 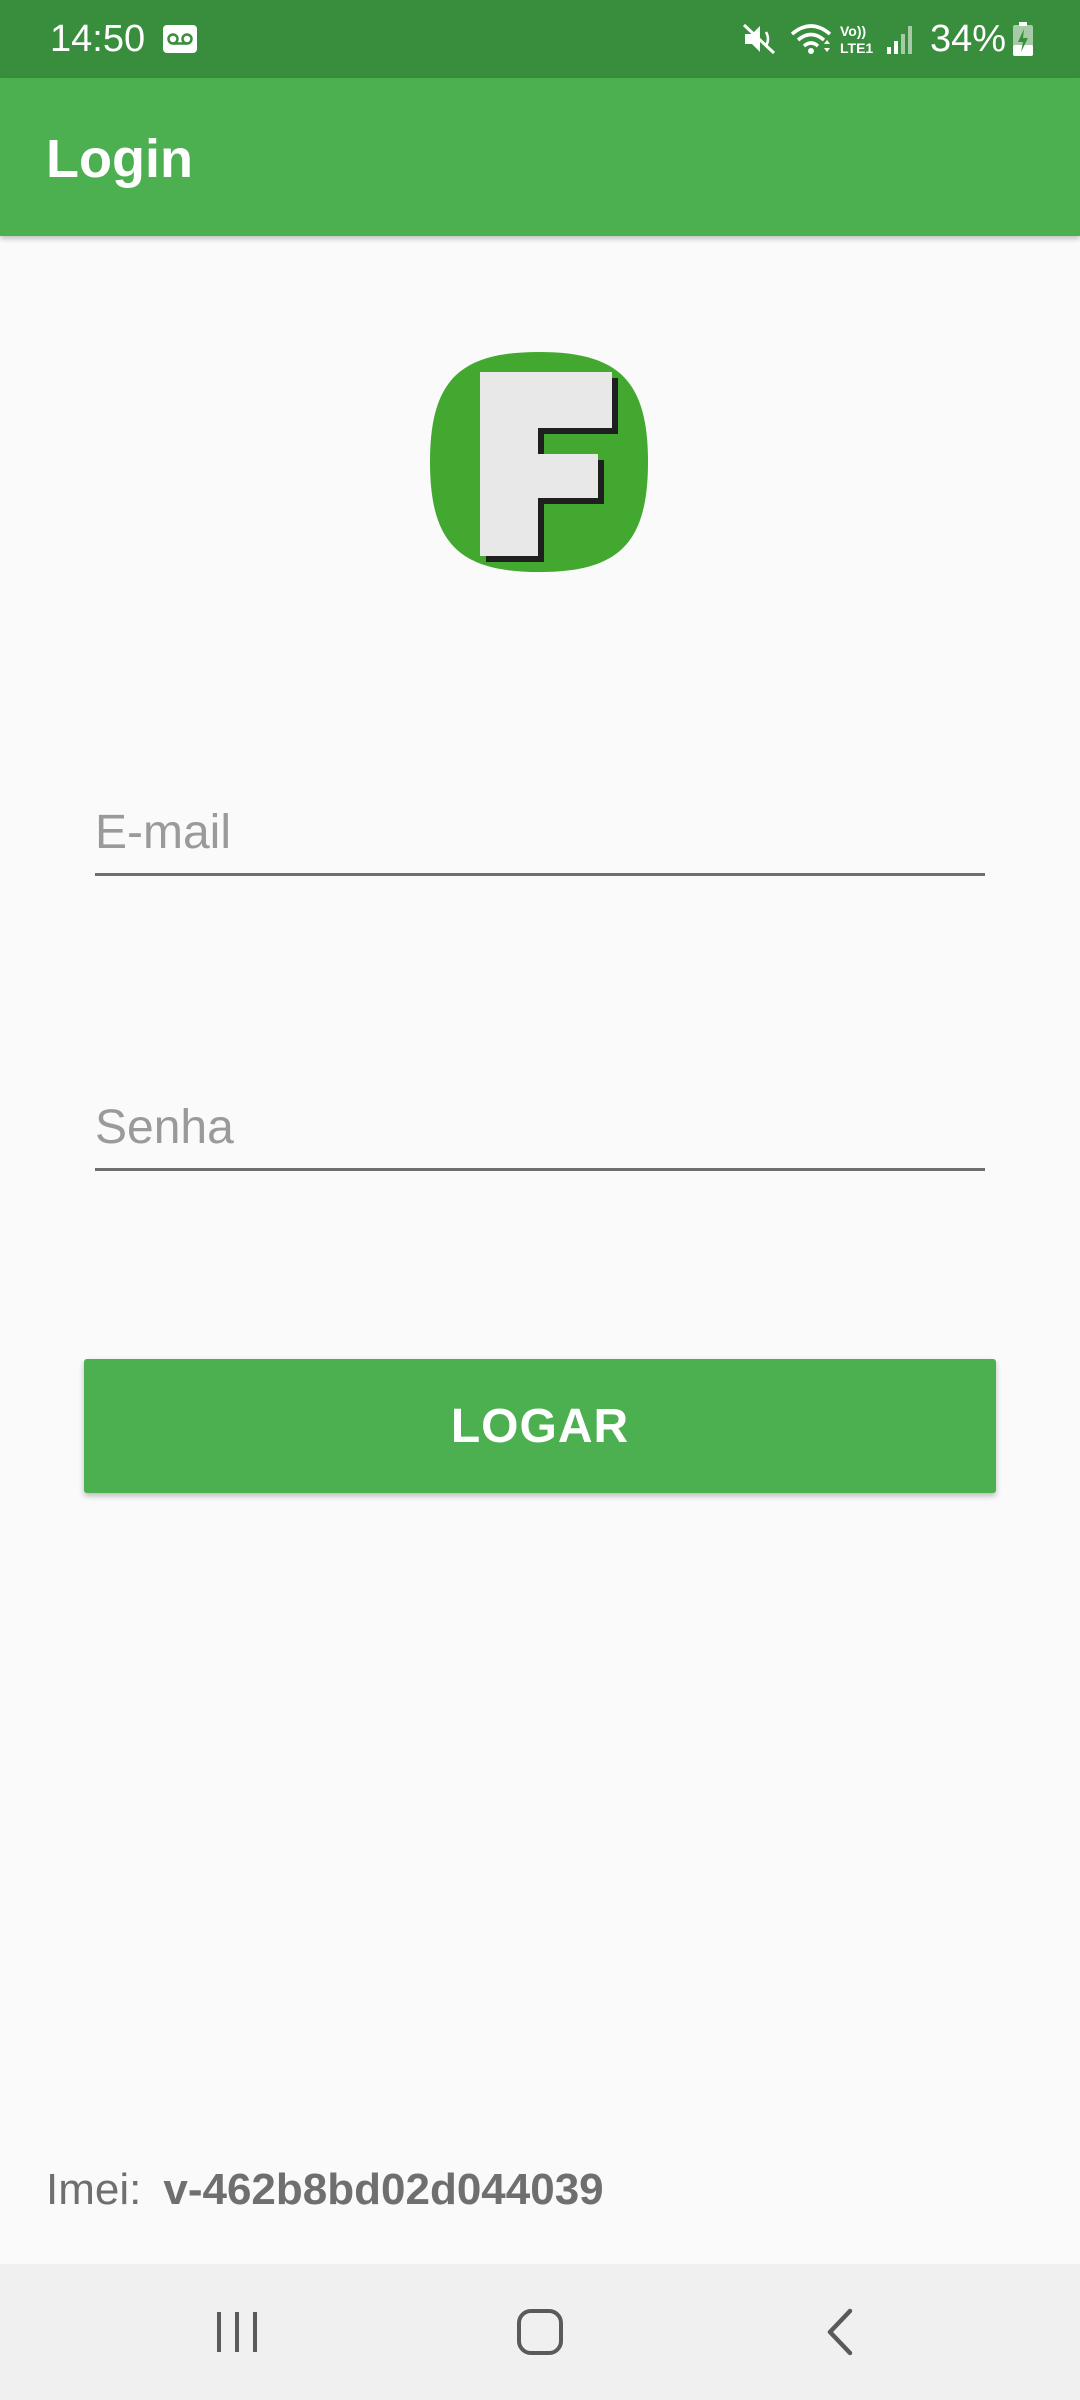 What do you see at coordinates (383, 2189) in the screenshot?
I see `imei-value: v-462b8bd02d044039` at bounding box center [383, 2189].